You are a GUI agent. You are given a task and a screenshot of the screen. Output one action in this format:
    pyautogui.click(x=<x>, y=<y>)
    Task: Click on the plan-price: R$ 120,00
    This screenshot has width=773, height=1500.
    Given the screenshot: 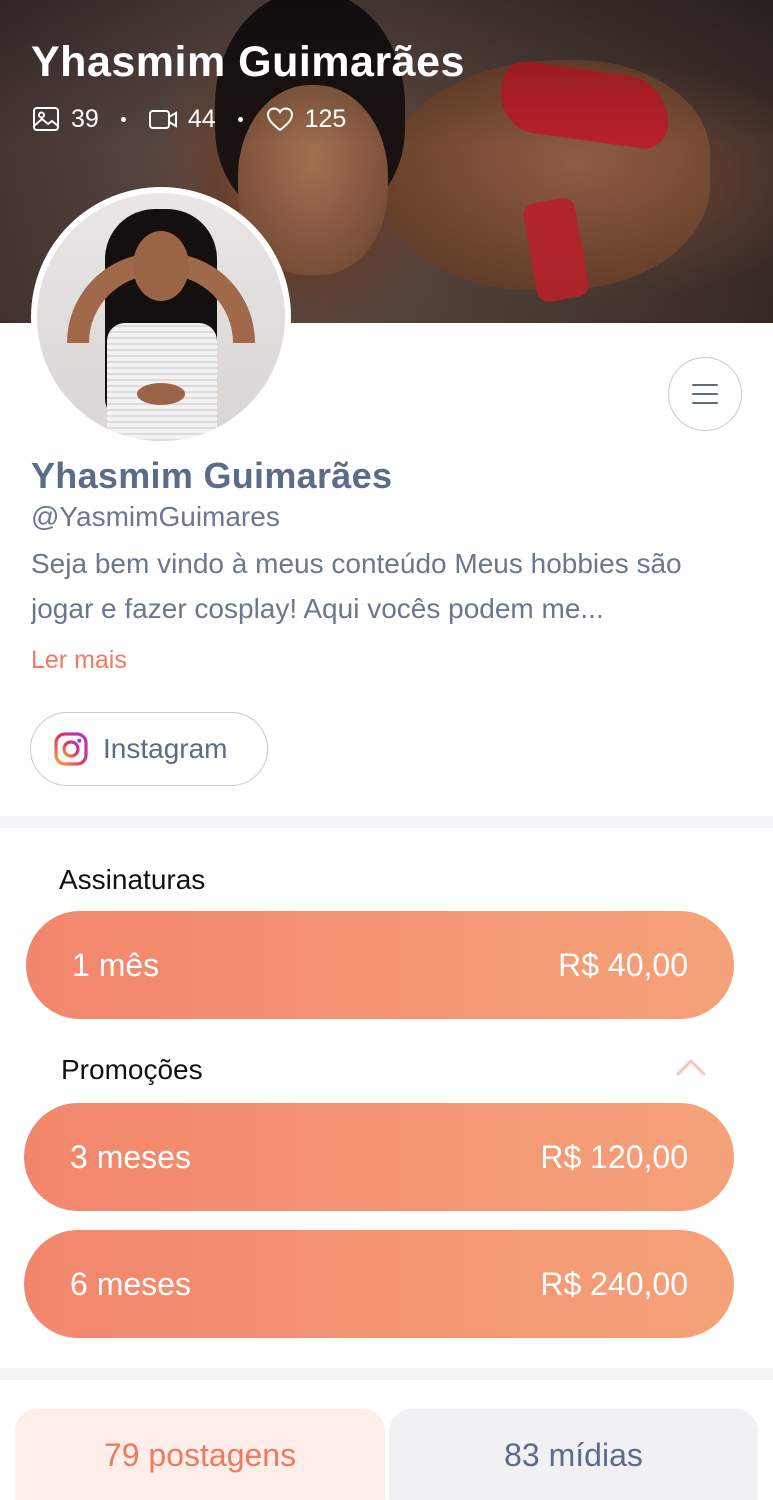 What is the action you would take?
    pyautogui.click(x=614, y=1156)
    